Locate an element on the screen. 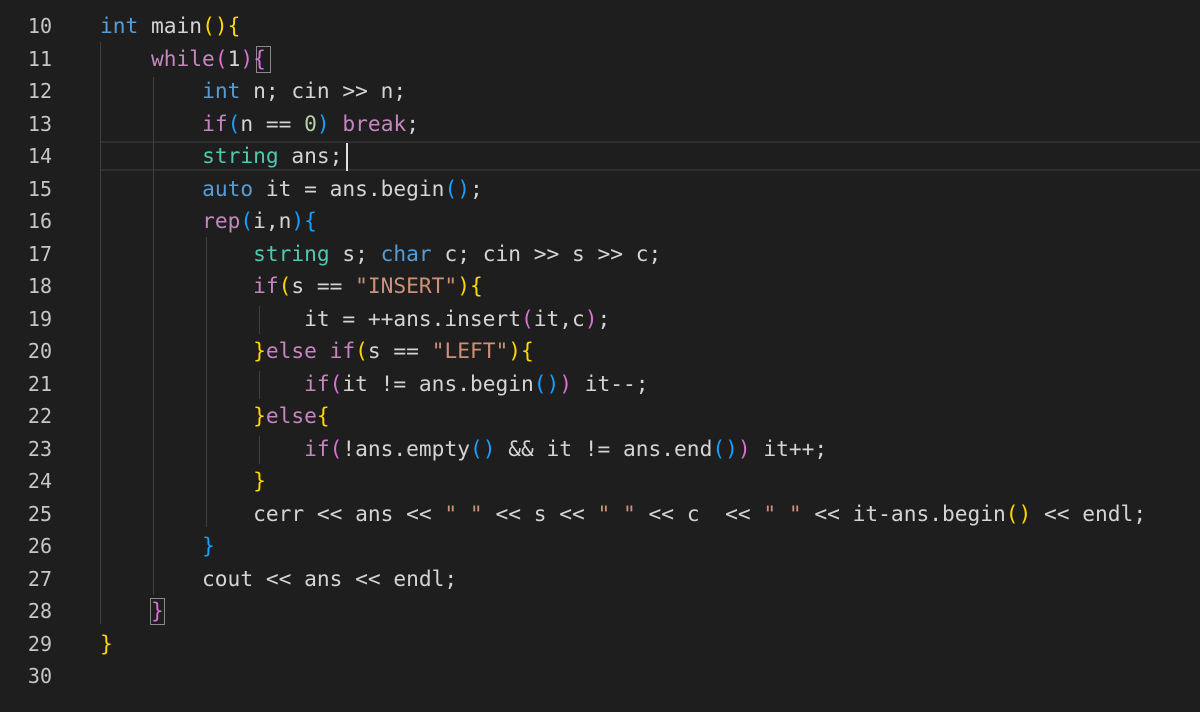 The image size is (1200, 712). code-token: cout << ans << endl; is located at coordinates (279, 578).